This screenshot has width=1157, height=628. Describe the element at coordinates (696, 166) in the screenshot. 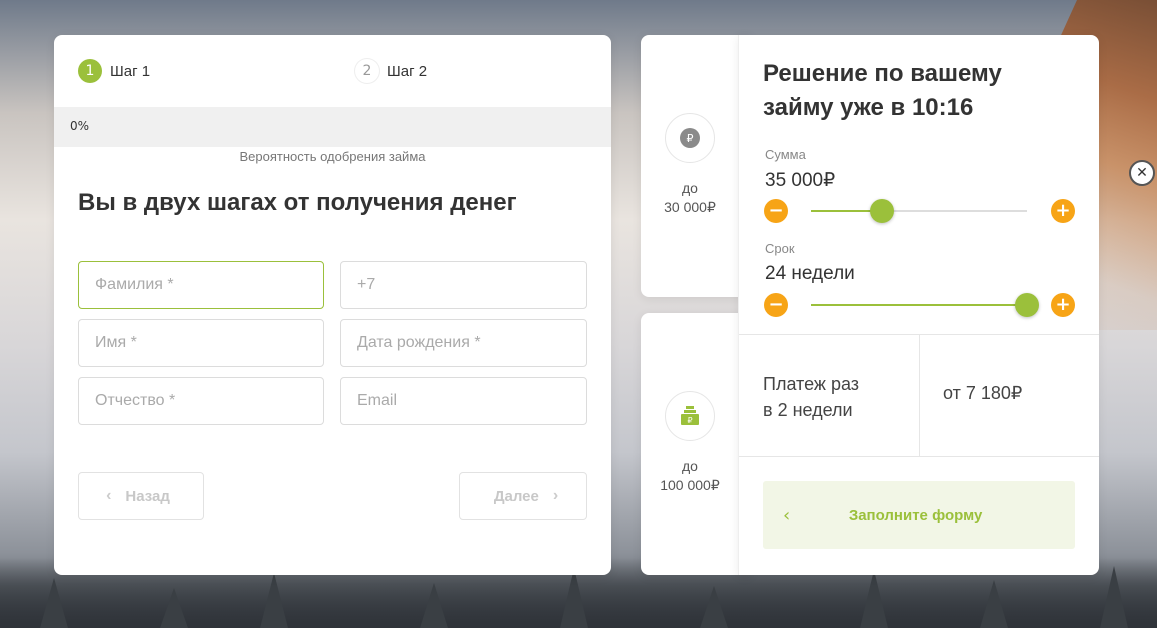

I see `offer-card-small: ₽ до 30 000₽` at that location.